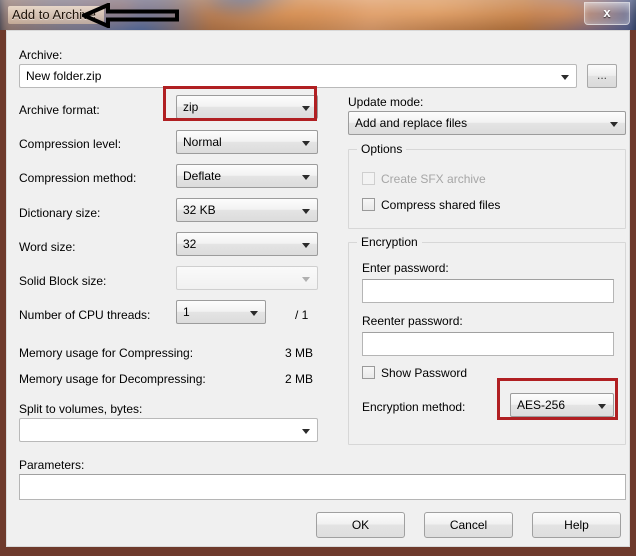 The image size is (636, 556). Describe the element at coordinates (60, 213) in the screenshot. I see `dictionary-size-label: Dictionary size:` at that location.